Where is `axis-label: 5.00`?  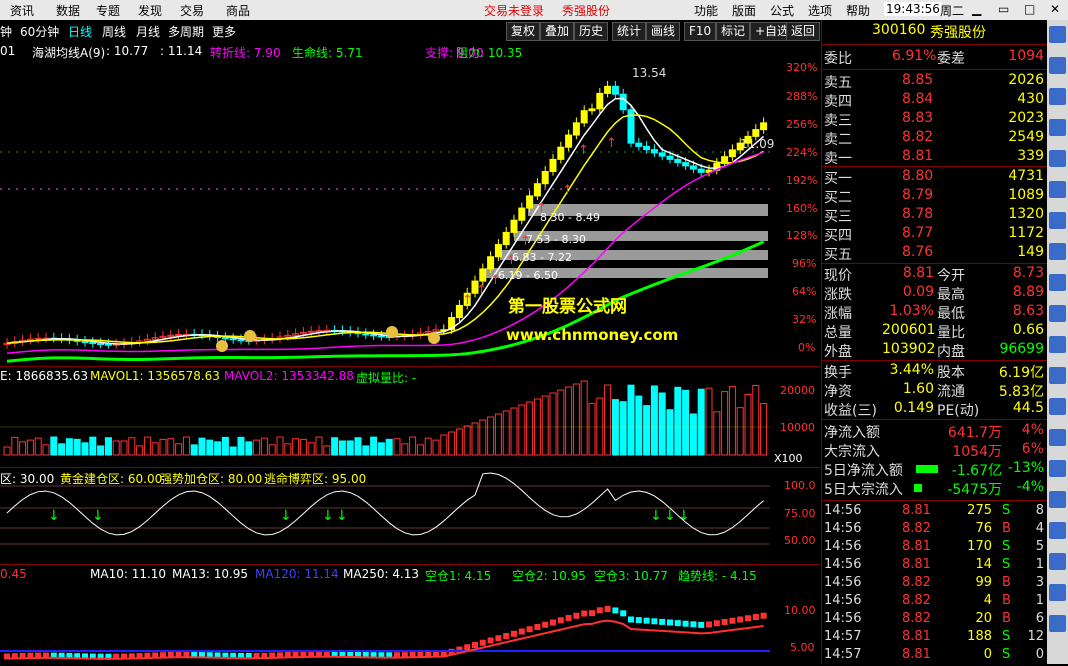
axis-label: 5.00 is located at coordinates (802, 647).